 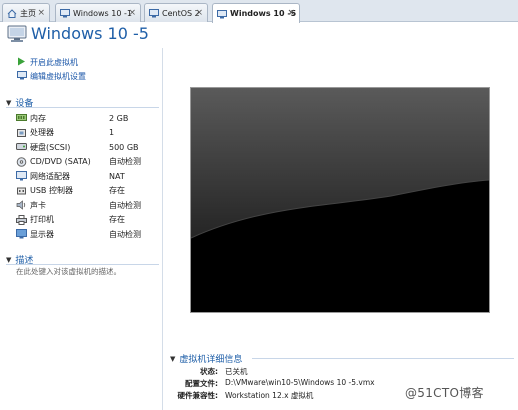 I want to click on tab-label: Windows 10 -5, so click(x=263, y=13).